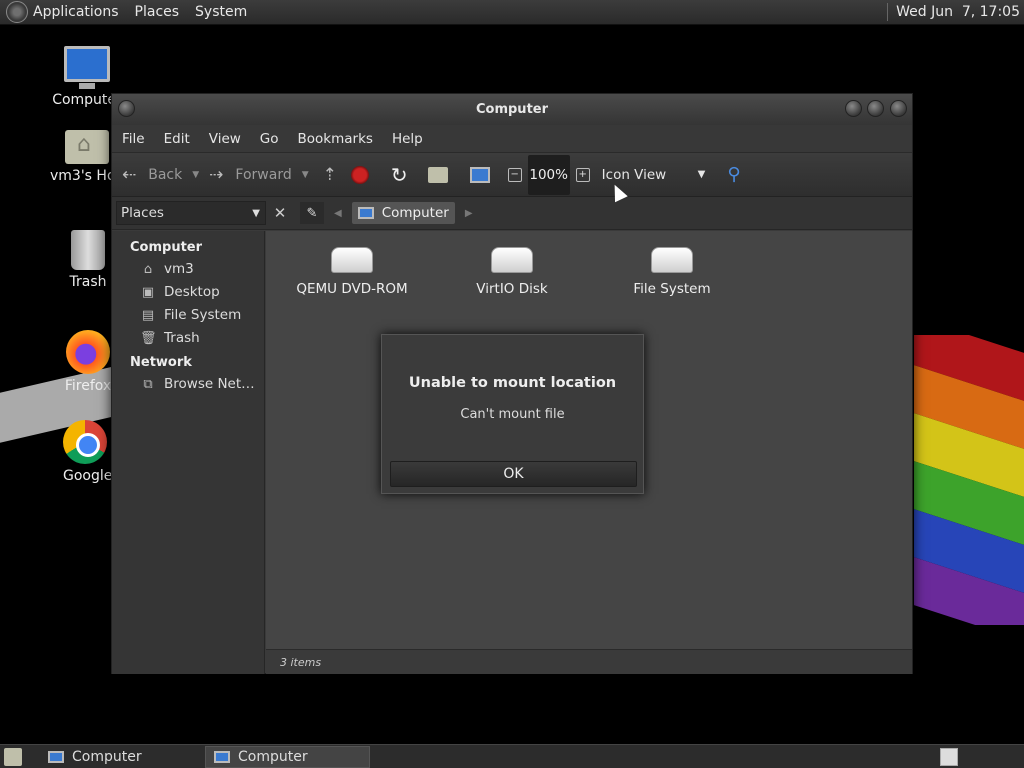  I want to click on taskbar-item-computer-1: Computer, so click(122, 757).